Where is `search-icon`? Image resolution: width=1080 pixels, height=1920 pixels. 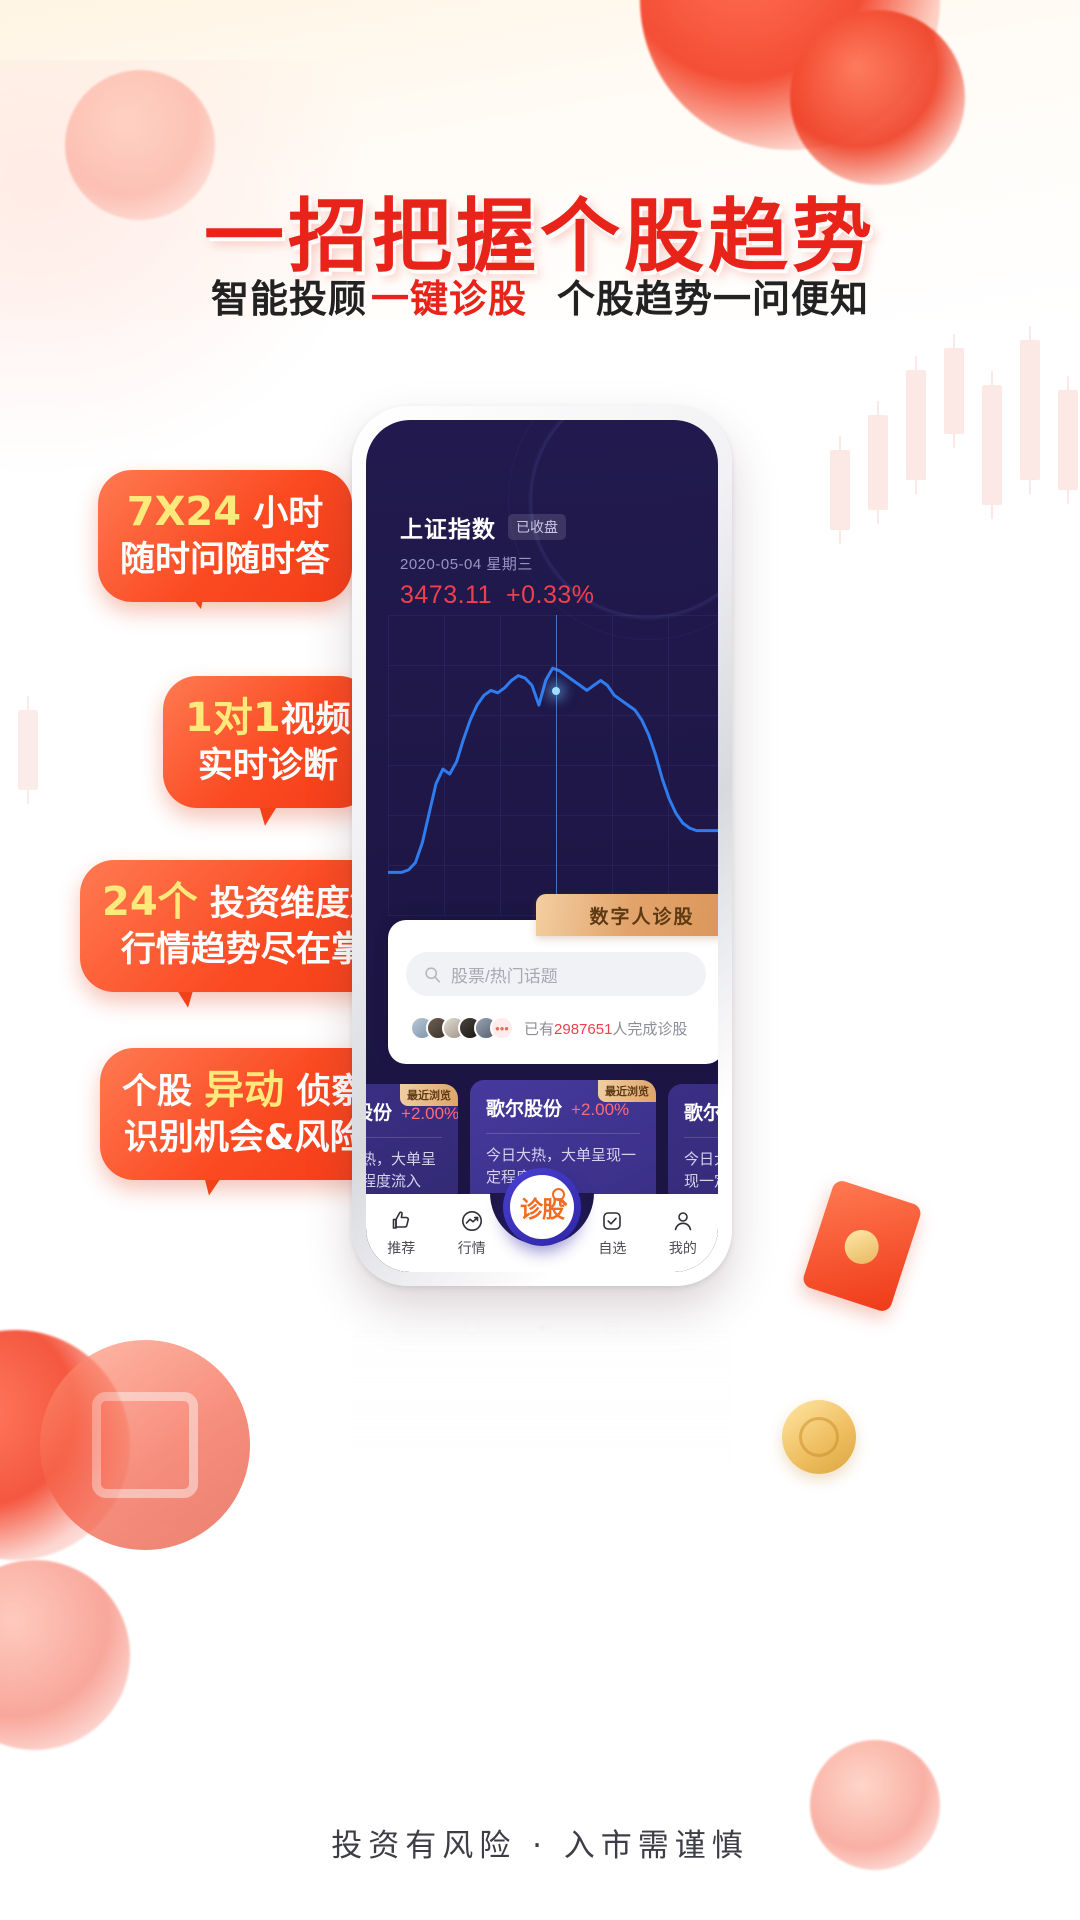
search-icon is located at coordinates (433, 974).